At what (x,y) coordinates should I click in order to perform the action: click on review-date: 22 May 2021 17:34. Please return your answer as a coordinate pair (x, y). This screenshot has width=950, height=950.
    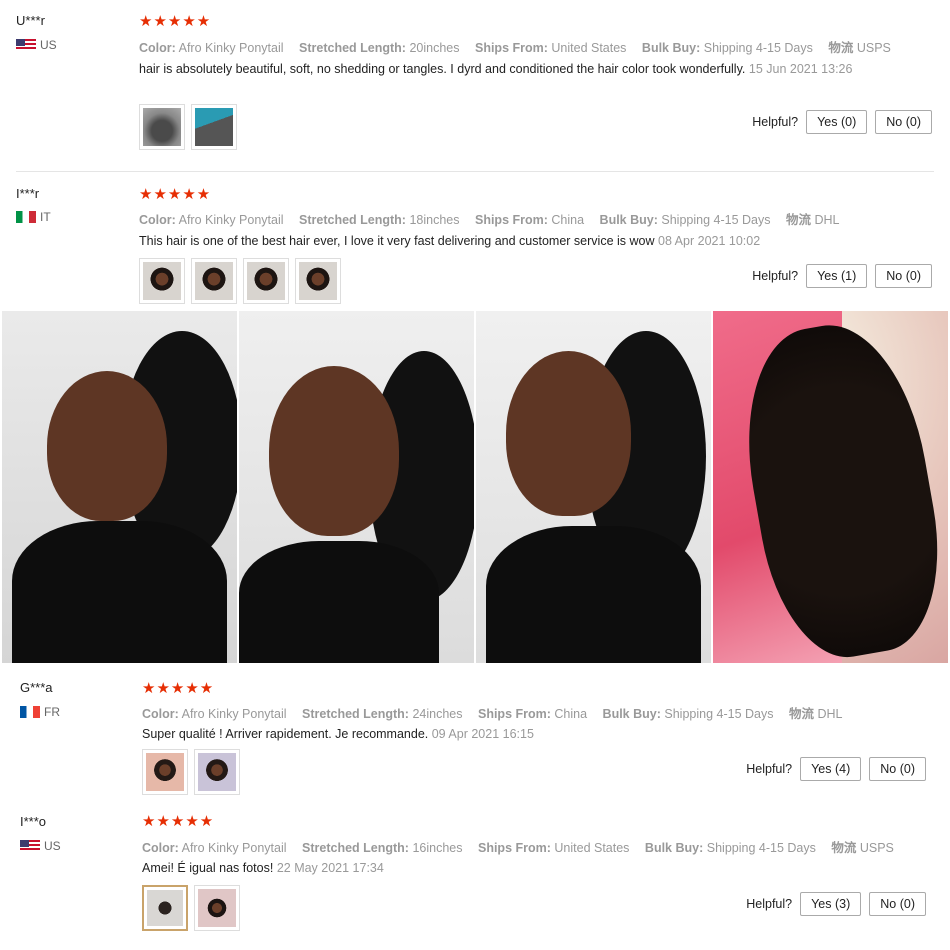
    Looking at the image, I should click on (330, 868).